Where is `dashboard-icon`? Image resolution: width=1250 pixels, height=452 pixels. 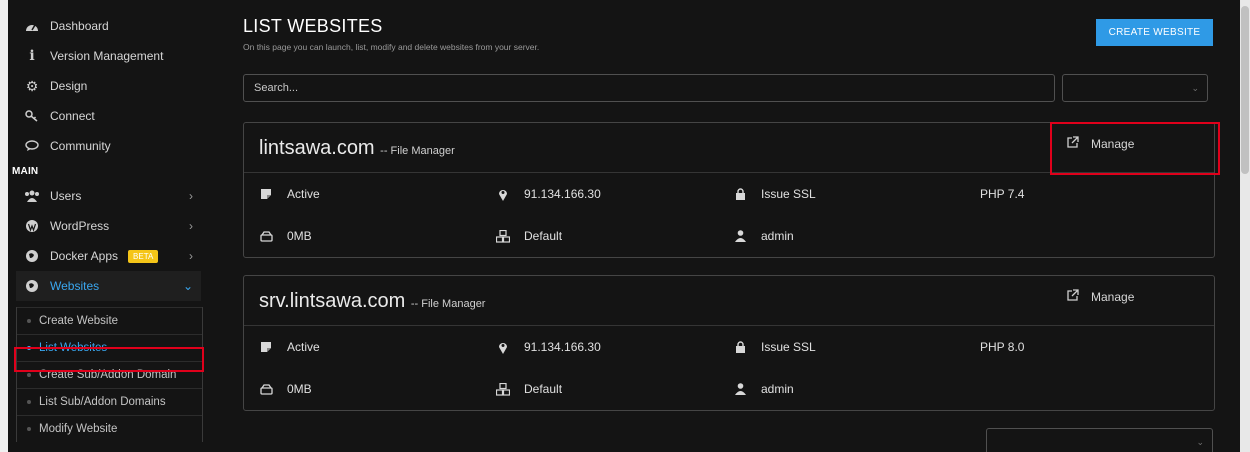
dashboard-icon is located at coordinates (32, 26).